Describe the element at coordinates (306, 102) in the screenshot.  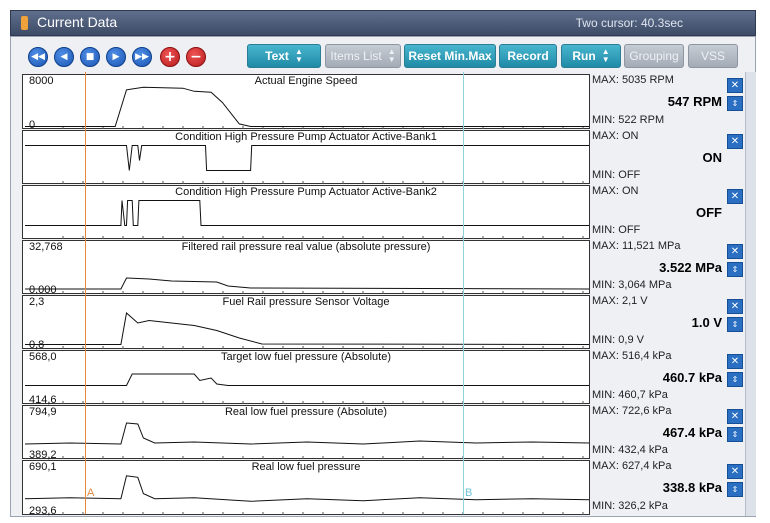
I see `plot-panel: Actual Engine Speed 8000 0` at that location.